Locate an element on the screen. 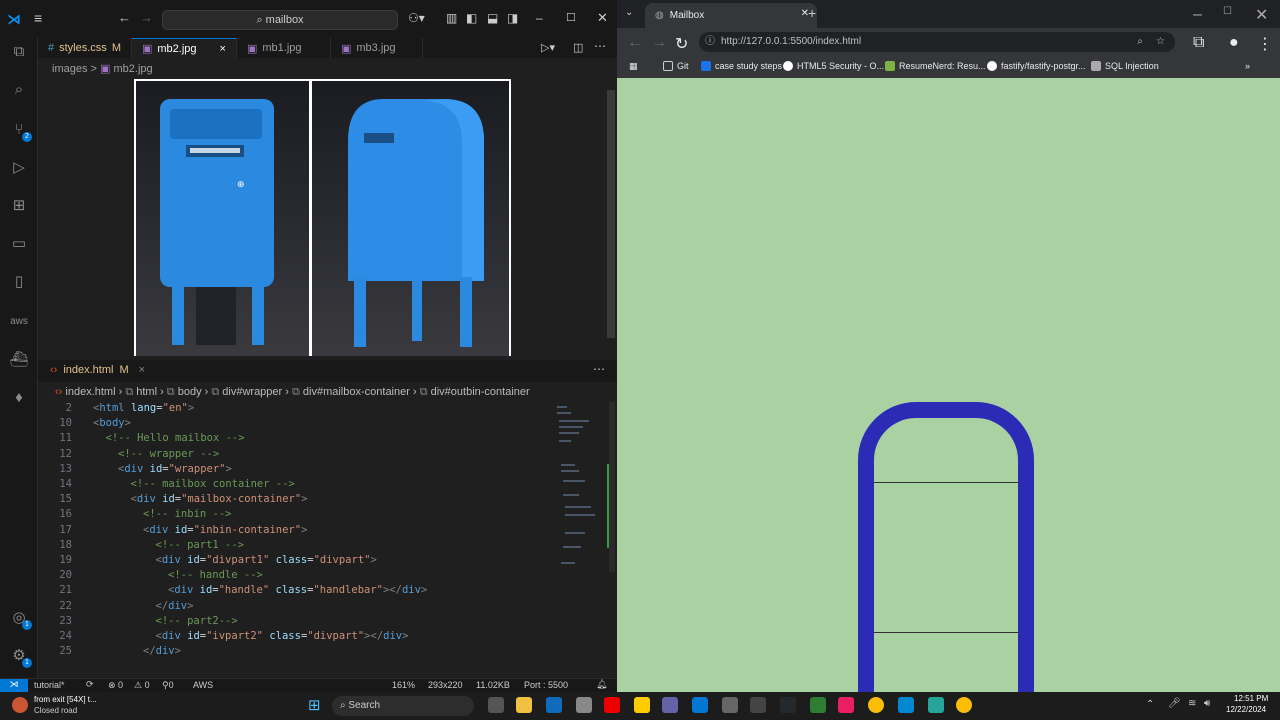 This screenshot has width=1280, height=720. aws-icon: aws is located at coordinates (19, 322).